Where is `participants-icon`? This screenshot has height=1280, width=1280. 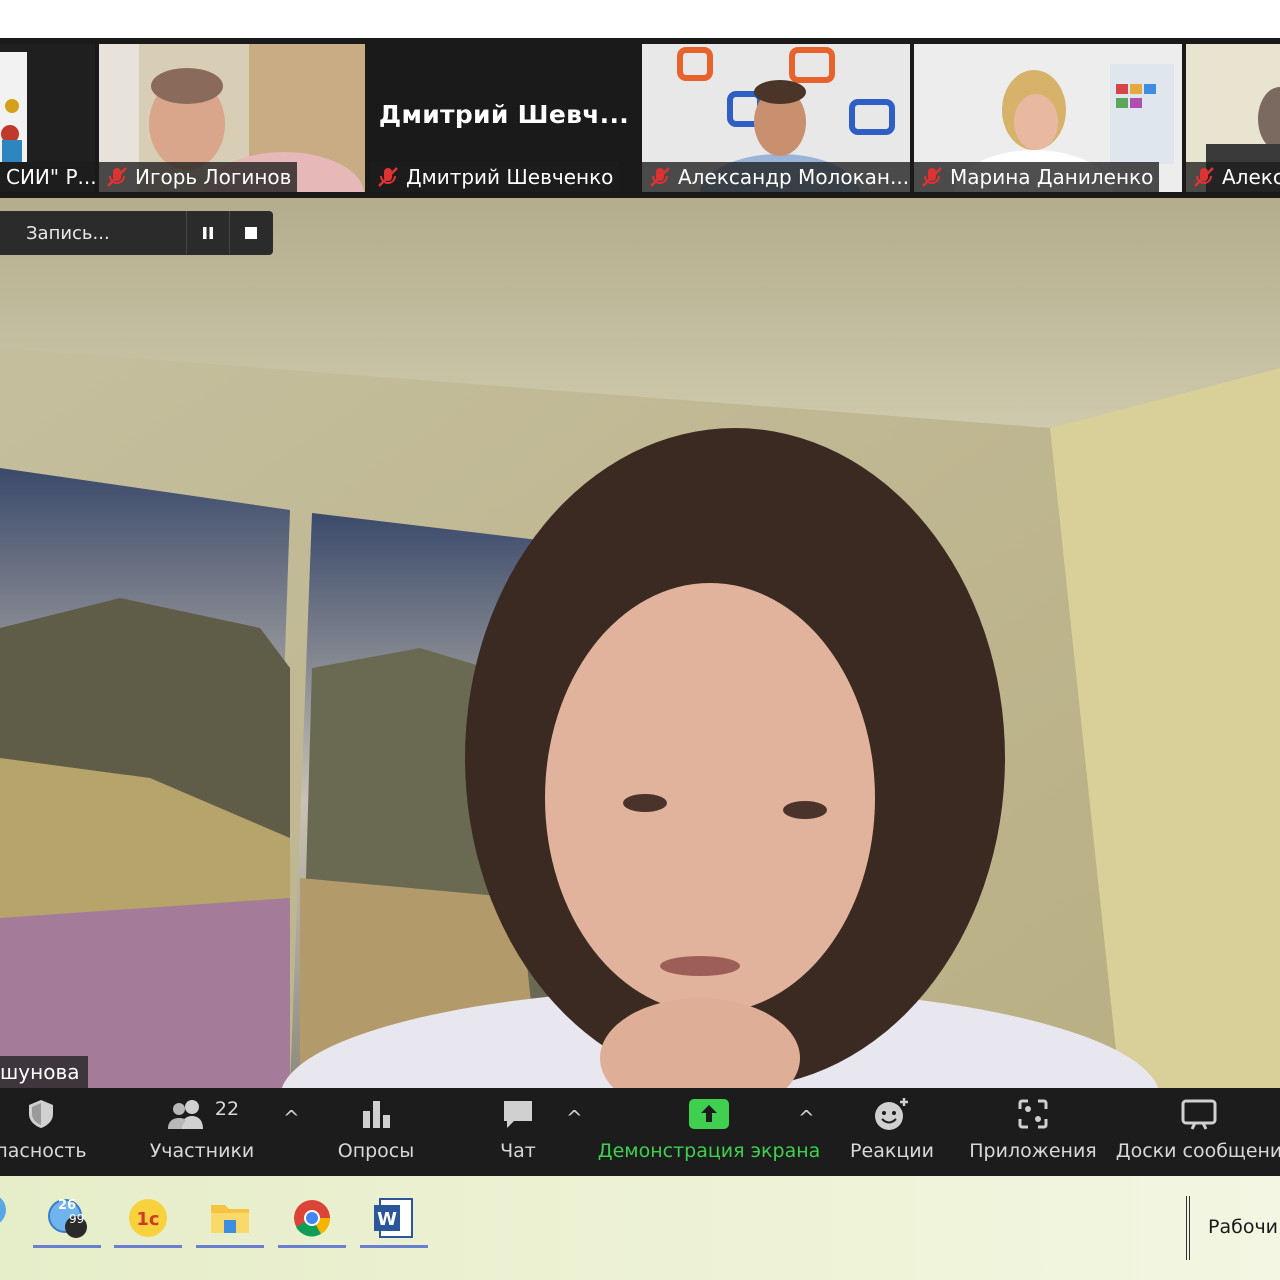
participants-icon is located at coordinates (185, 1114).